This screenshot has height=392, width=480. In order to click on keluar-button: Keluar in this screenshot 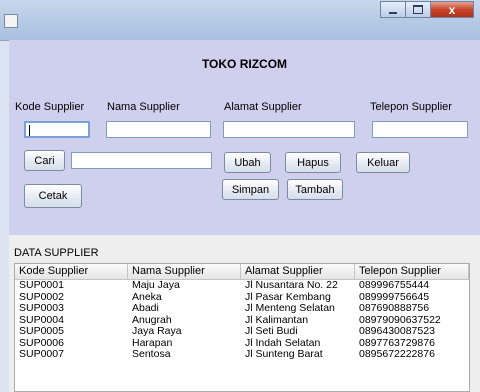, I will do `click(383, 162)`.